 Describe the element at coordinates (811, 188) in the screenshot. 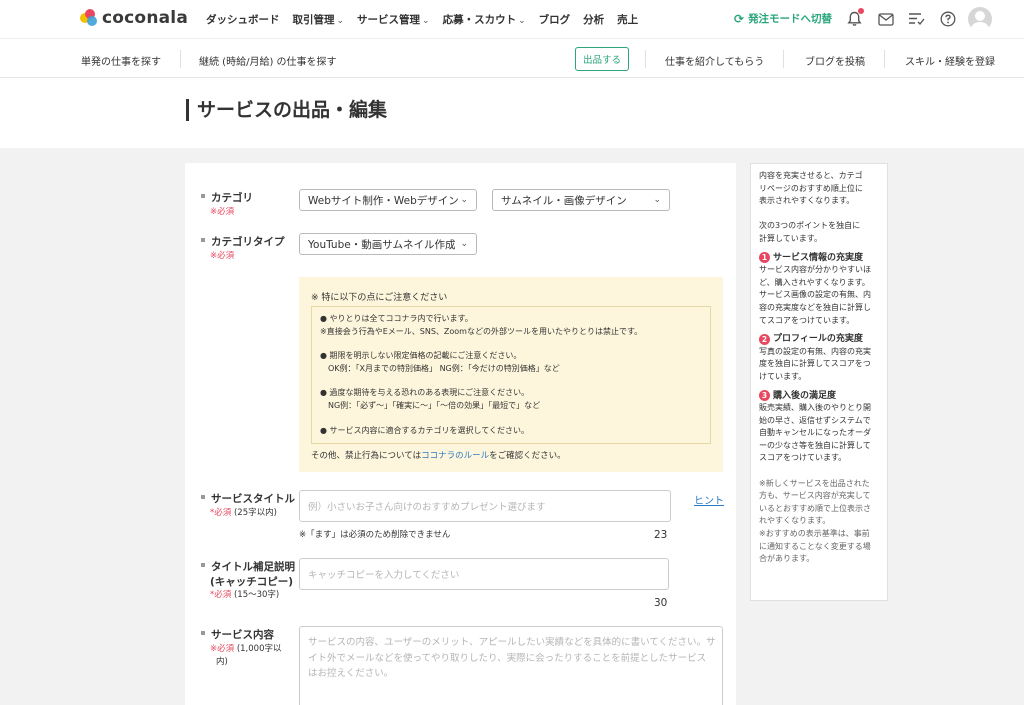

I see `panel-text: リページのおすすめ順上位に` at that location.